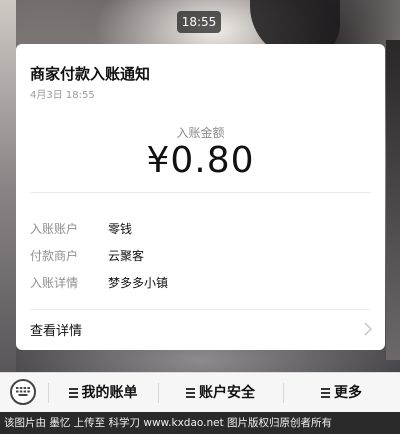  I want to click on menu-my-bills: 我的账单, so click(103, 393).